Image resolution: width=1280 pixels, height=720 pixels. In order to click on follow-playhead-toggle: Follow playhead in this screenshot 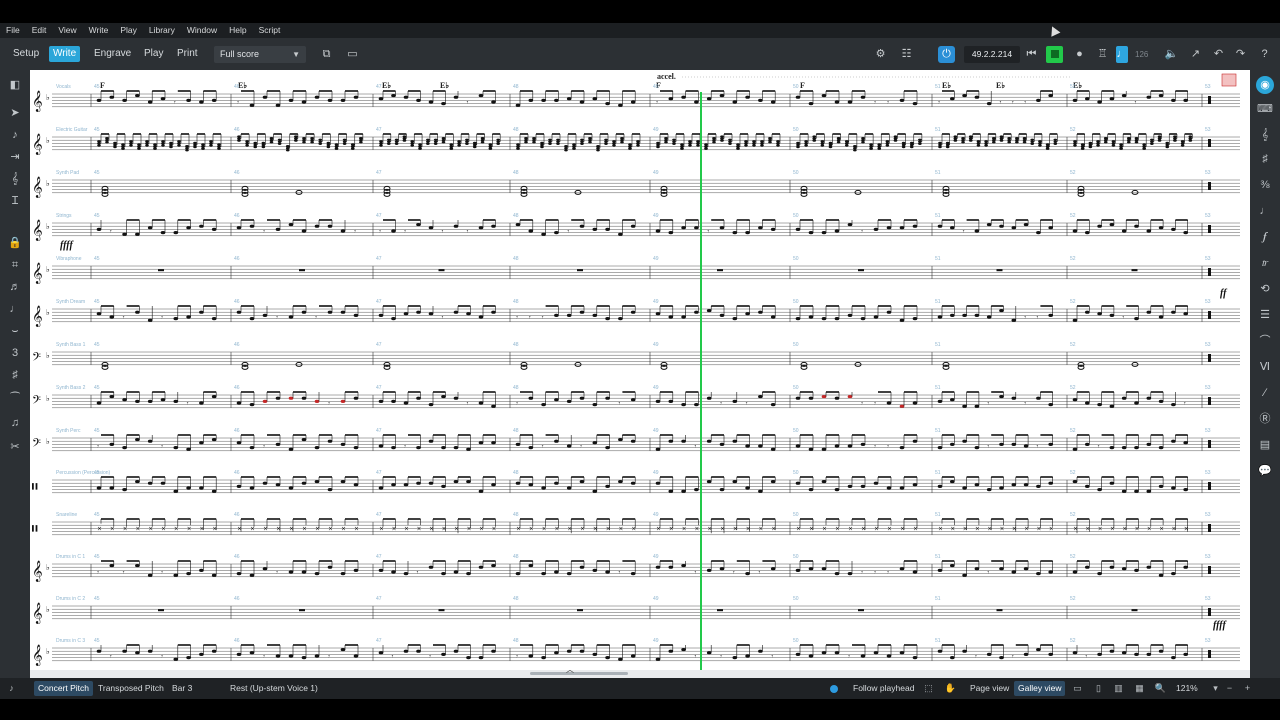, I will do `click(883, 688)`.